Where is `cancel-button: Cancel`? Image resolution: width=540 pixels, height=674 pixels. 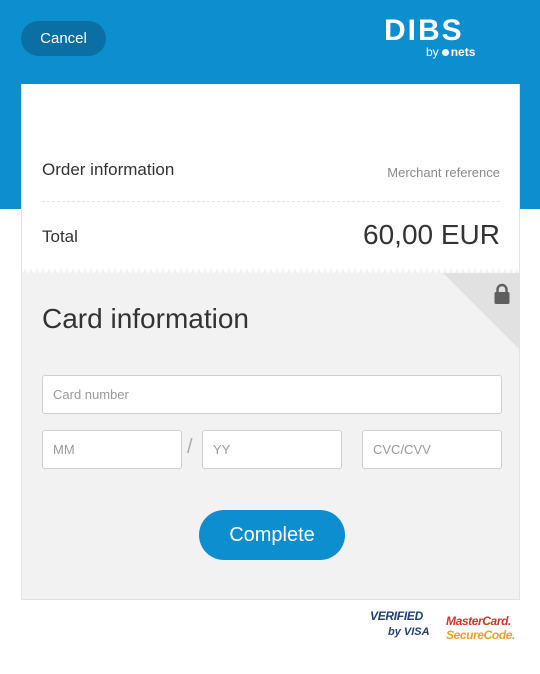
cancel-button: Cancel is located at coordinates (63, 38).